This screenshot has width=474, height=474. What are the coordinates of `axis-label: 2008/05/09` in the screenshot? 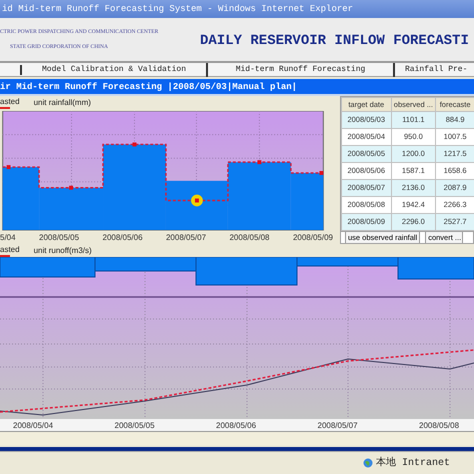 It's located at (312, 238).